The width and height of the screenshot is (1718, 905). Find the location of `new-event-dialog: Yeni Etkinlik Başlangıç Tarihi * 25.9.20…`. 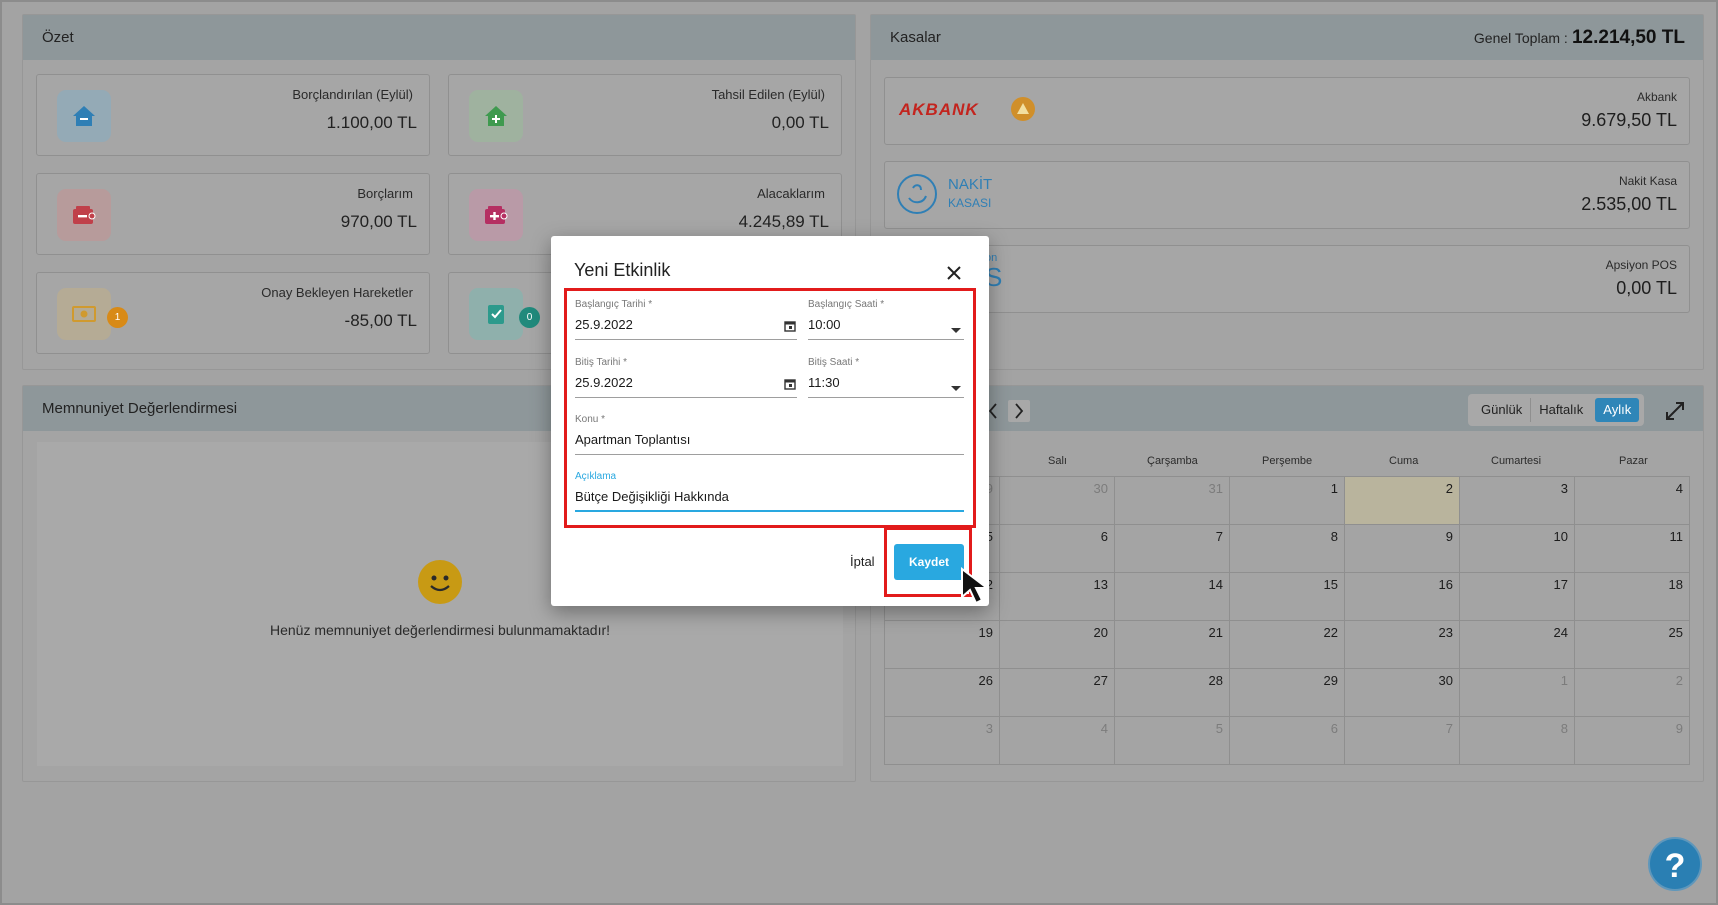

new-event-dialog: Yeni Etkinlik Başlangıç Tarihi * 25.9.20… is located at coordinates (770, 421).